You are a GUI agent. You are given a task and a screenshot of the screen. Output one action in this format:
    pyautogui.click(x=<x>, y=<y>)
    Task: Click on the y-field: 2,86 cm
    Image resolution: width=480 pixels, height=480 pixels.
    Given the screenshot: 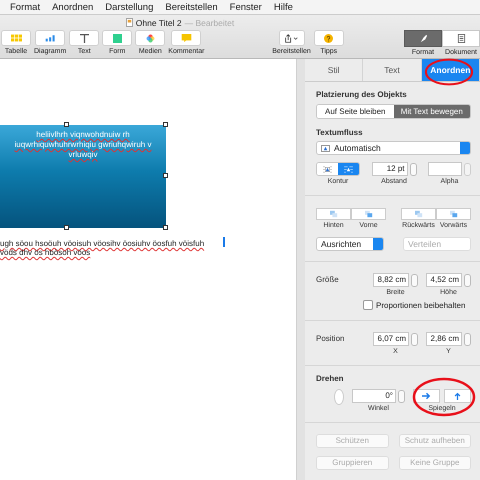 What is the action you would take?
    pyautogui.click(x=444, y=339)
    